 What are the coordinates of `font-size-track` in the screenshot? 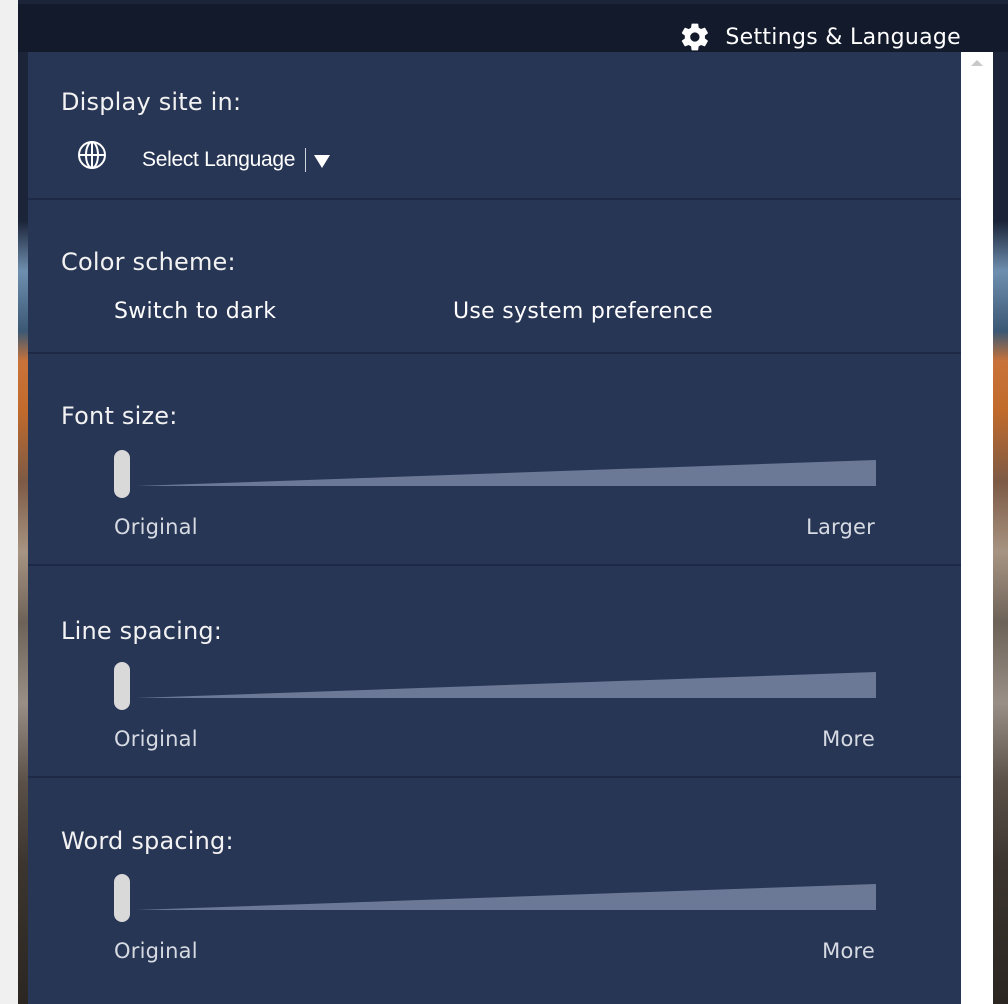 It's located at (506, 473).